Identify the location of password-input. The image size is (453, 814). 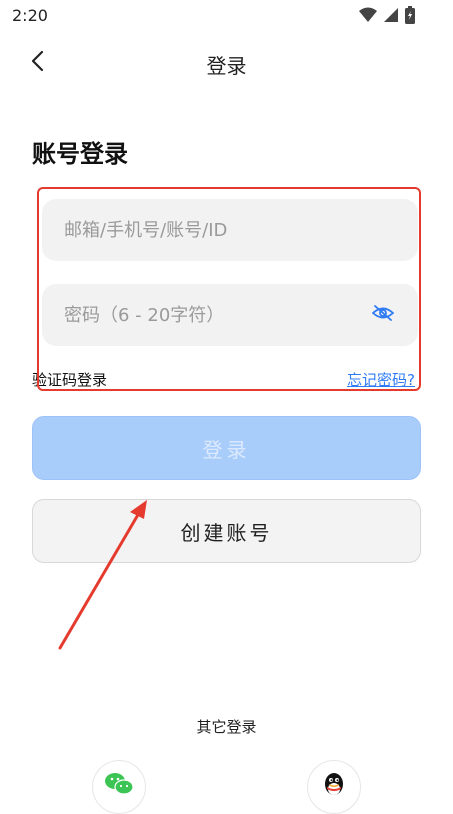
(216, 315).